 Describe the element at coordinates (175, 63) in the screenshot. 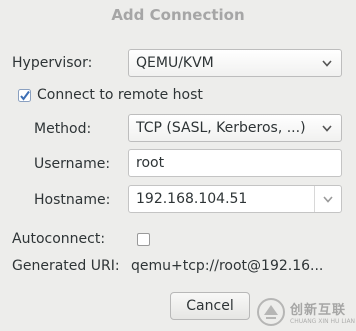

I see `hypervisor-value: QEMU/KVM` at that location.